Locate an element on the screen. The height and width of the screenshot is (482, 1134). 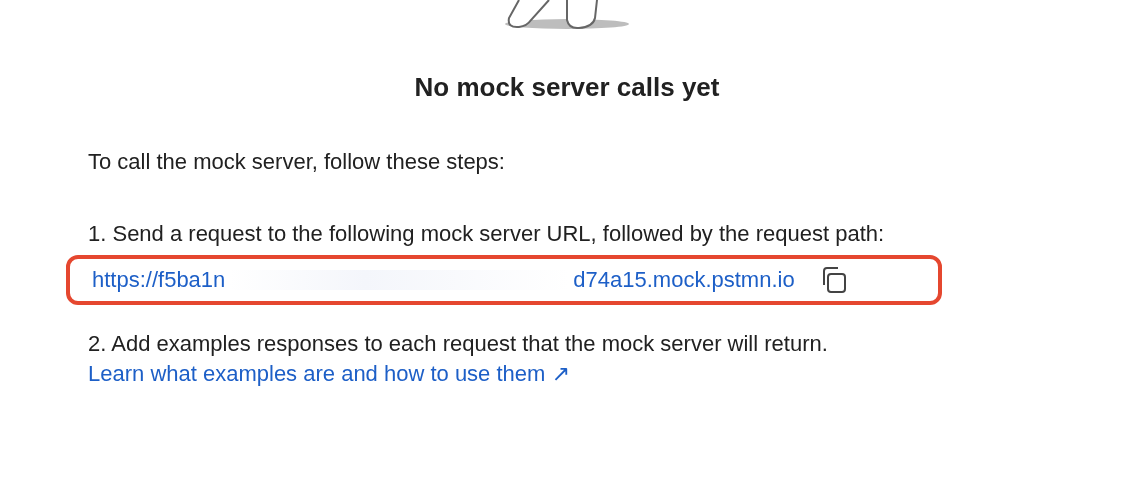
intro-text: To call the mock server, follow these steps: is located at coordinates (297, 162).